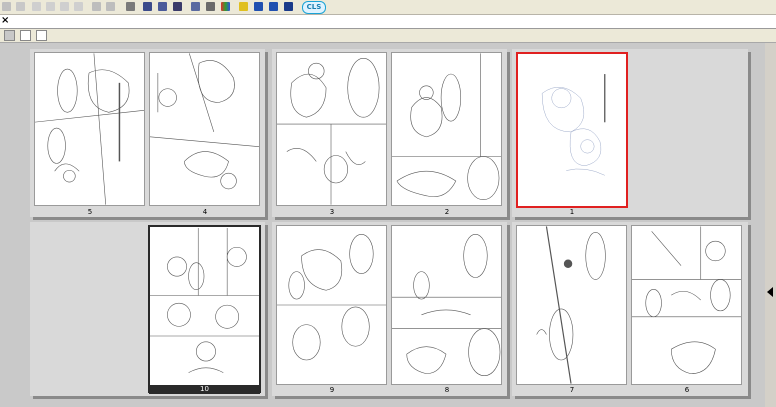 The height and width of the screenshot is (407, 776). Describe the element at coordinates (6, 6) in the screenshot. I see `new-icon` at that location.